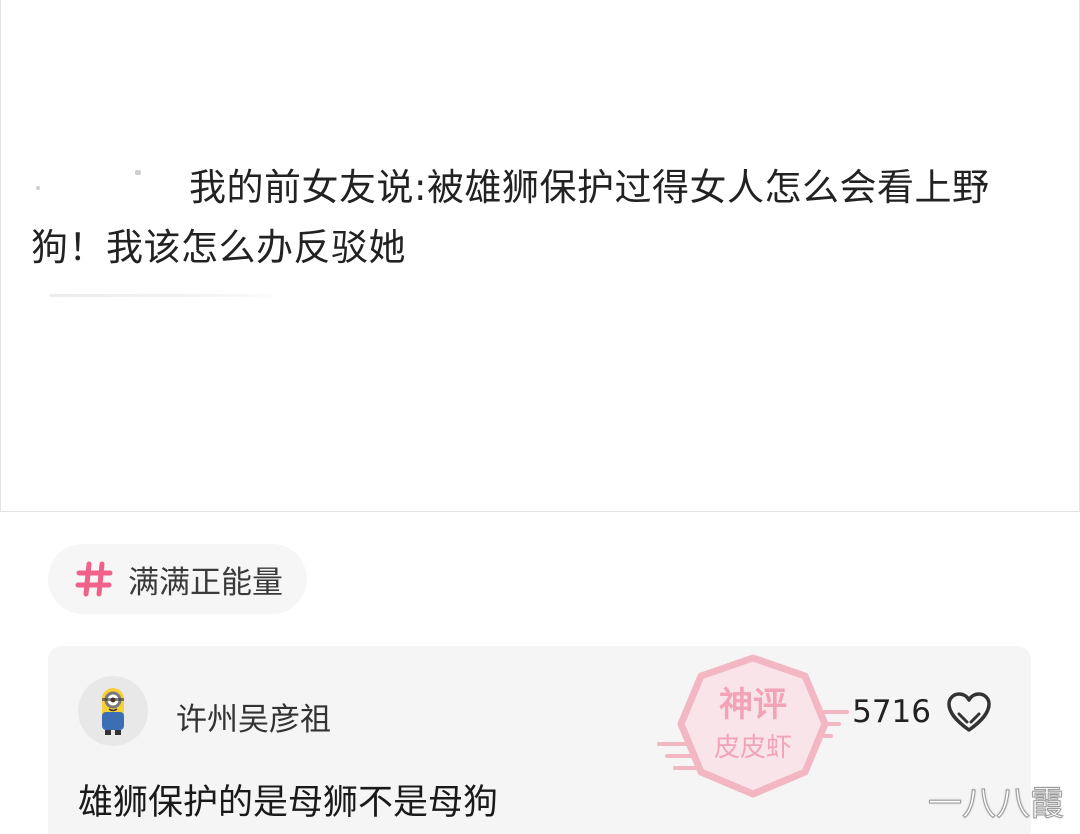 The height and width of the screenshot is (834, 1080). What do you see at coordinates (753, 748) in the screenshot?
I see `stamp-line2: 皮皮虾` at bounding box center [753, 748].